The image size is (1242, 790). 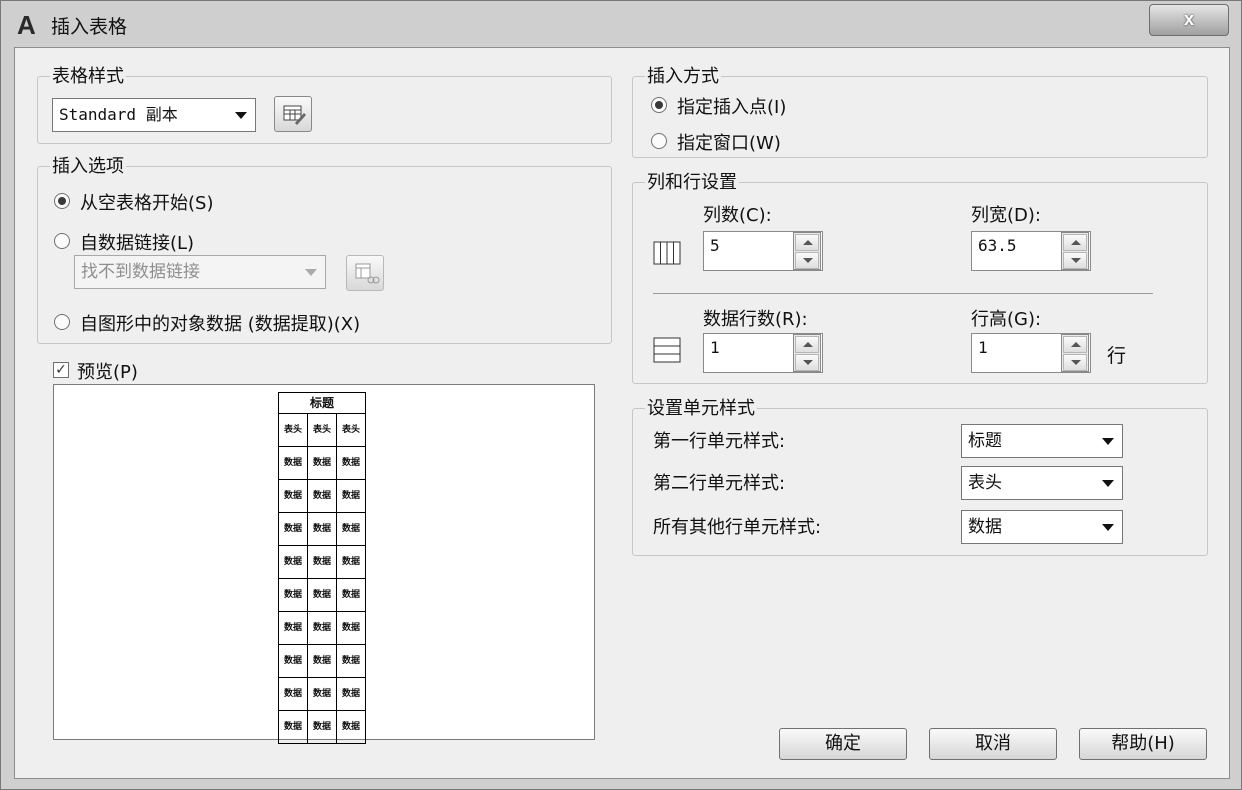 What do you see at coordinates (719, 441) in the screenshot?
I see `first-row-style-label: 第一行单元样式:` at bounding box center [719, 441].